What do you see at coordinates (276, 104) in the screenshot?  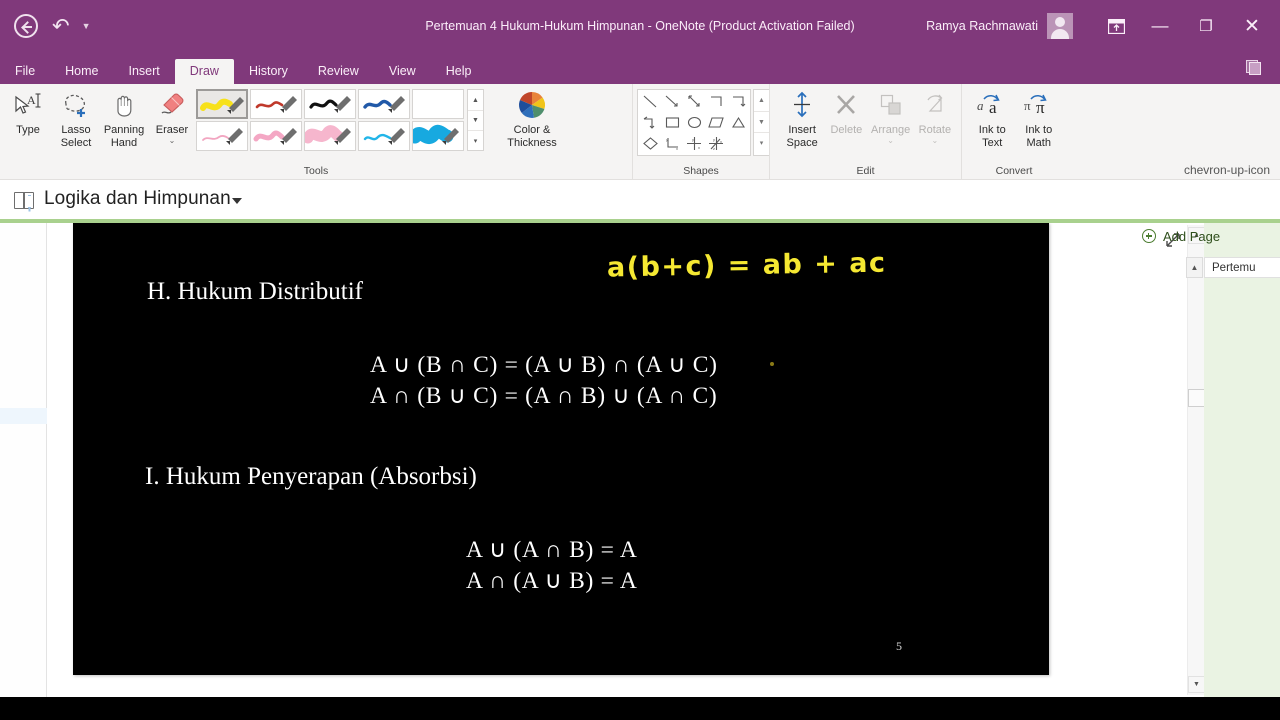 I see `pen-red` at bounding box center [276, 104].